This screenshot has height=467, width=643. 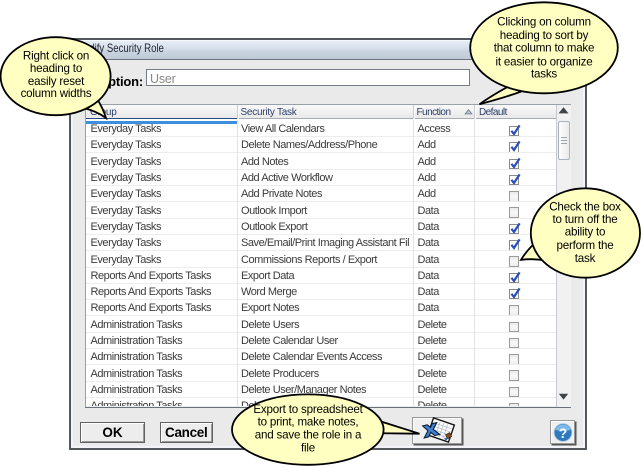 What do you see at coordinates (585, 207) in the screenshot?
I see `svg-text: Check the box` at bounding box center [585, 207].